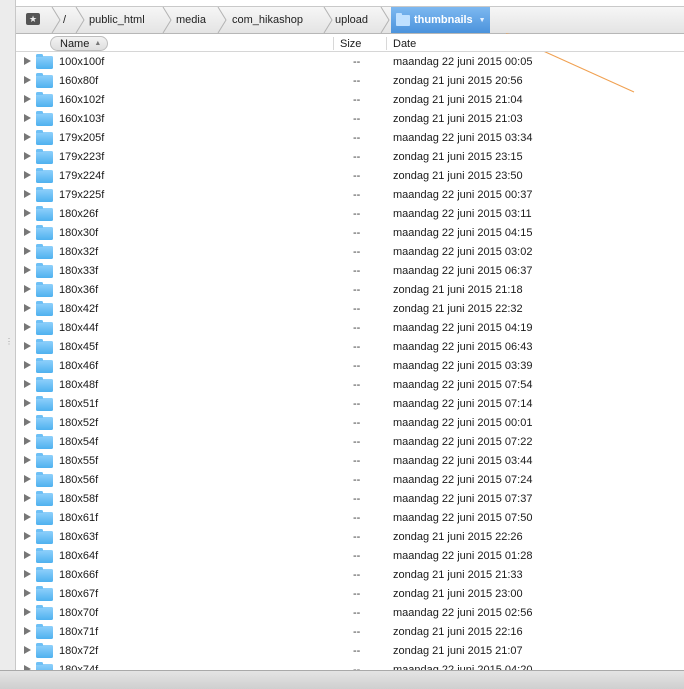 This screenshot has height=689, width=684. What do you see at coordinates (463, 518) in the screenshot?
I see `file-date: maandag 22 juni 2015 07:50` at bounding box center [463, 518].